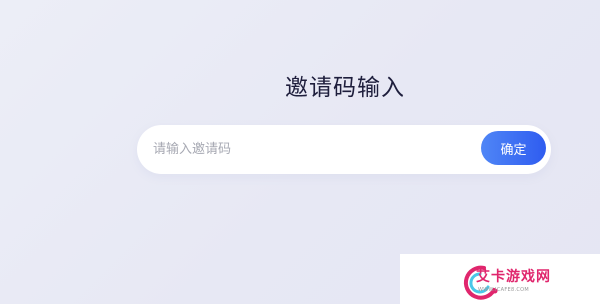 Image resolution: width=600 pixels, height=304 pixels. I want to click on page-title: 邀请码输入, so click(345, 88).